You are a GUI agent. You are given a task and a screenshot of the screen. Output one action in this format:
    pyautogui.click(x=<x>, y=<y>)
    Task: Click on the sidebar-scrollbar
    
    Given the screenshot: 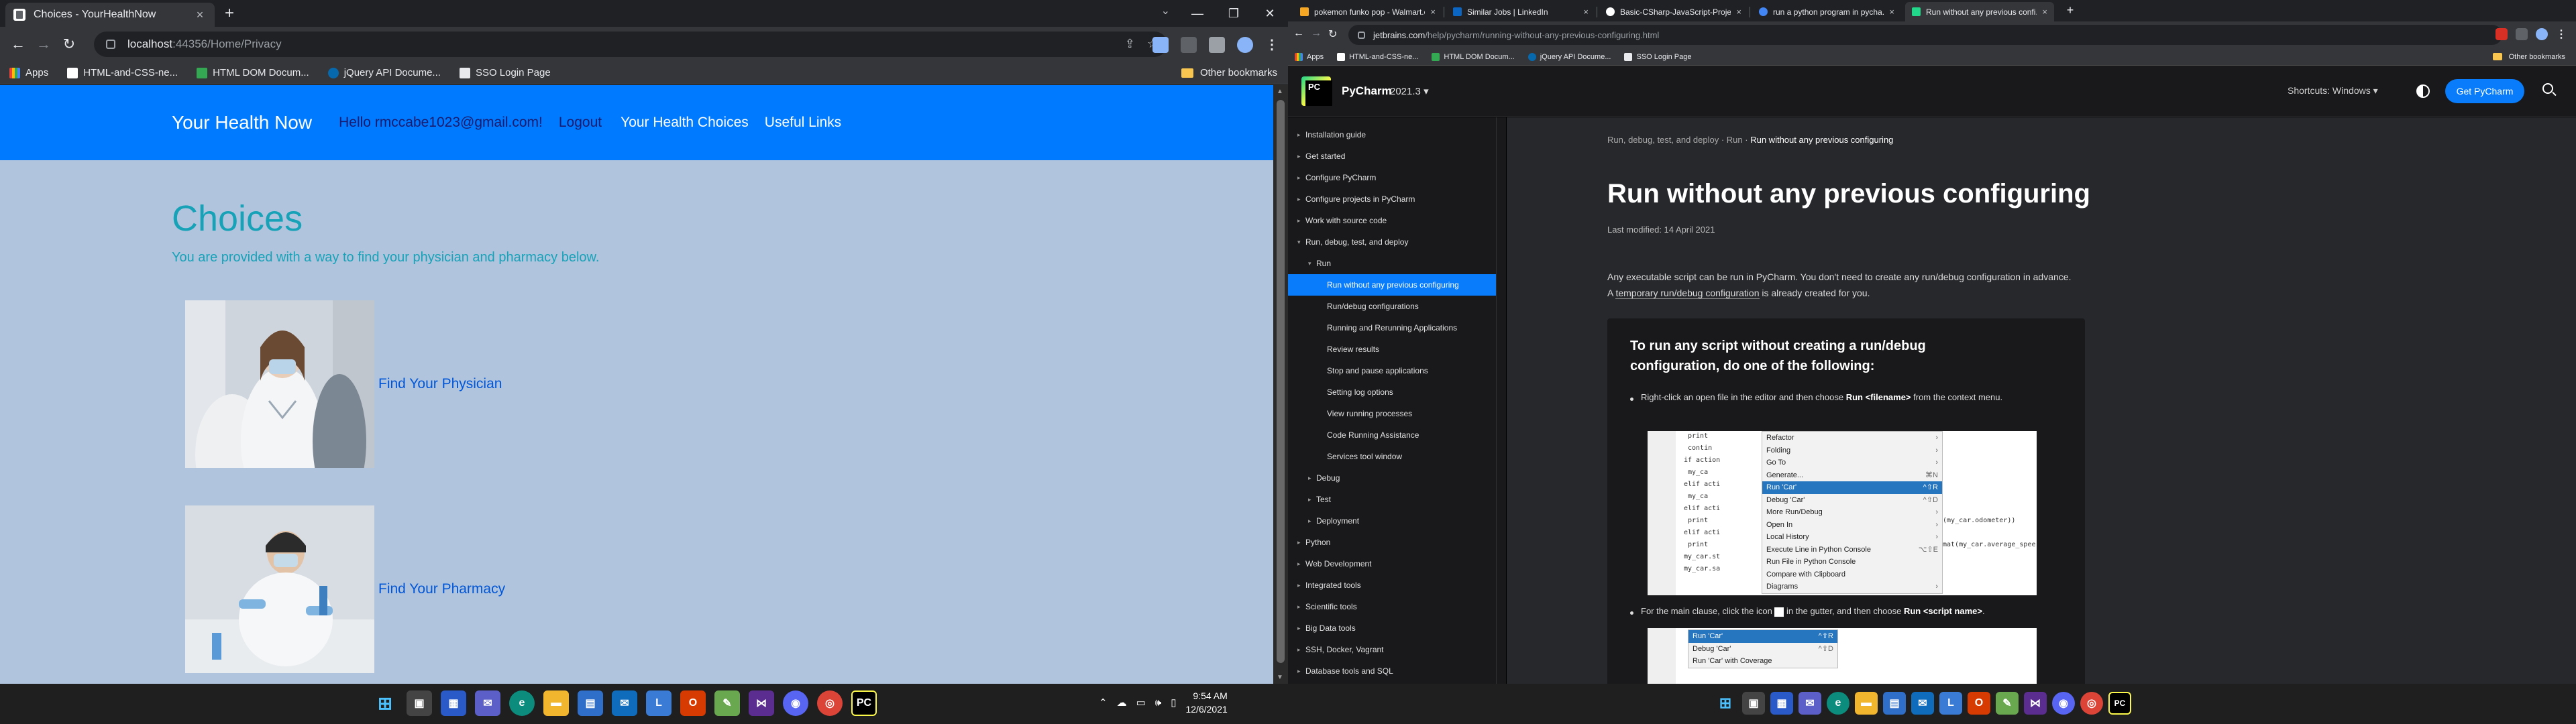 What is the action you would take?
    pyautogui.click(x=1501, y=400)
    